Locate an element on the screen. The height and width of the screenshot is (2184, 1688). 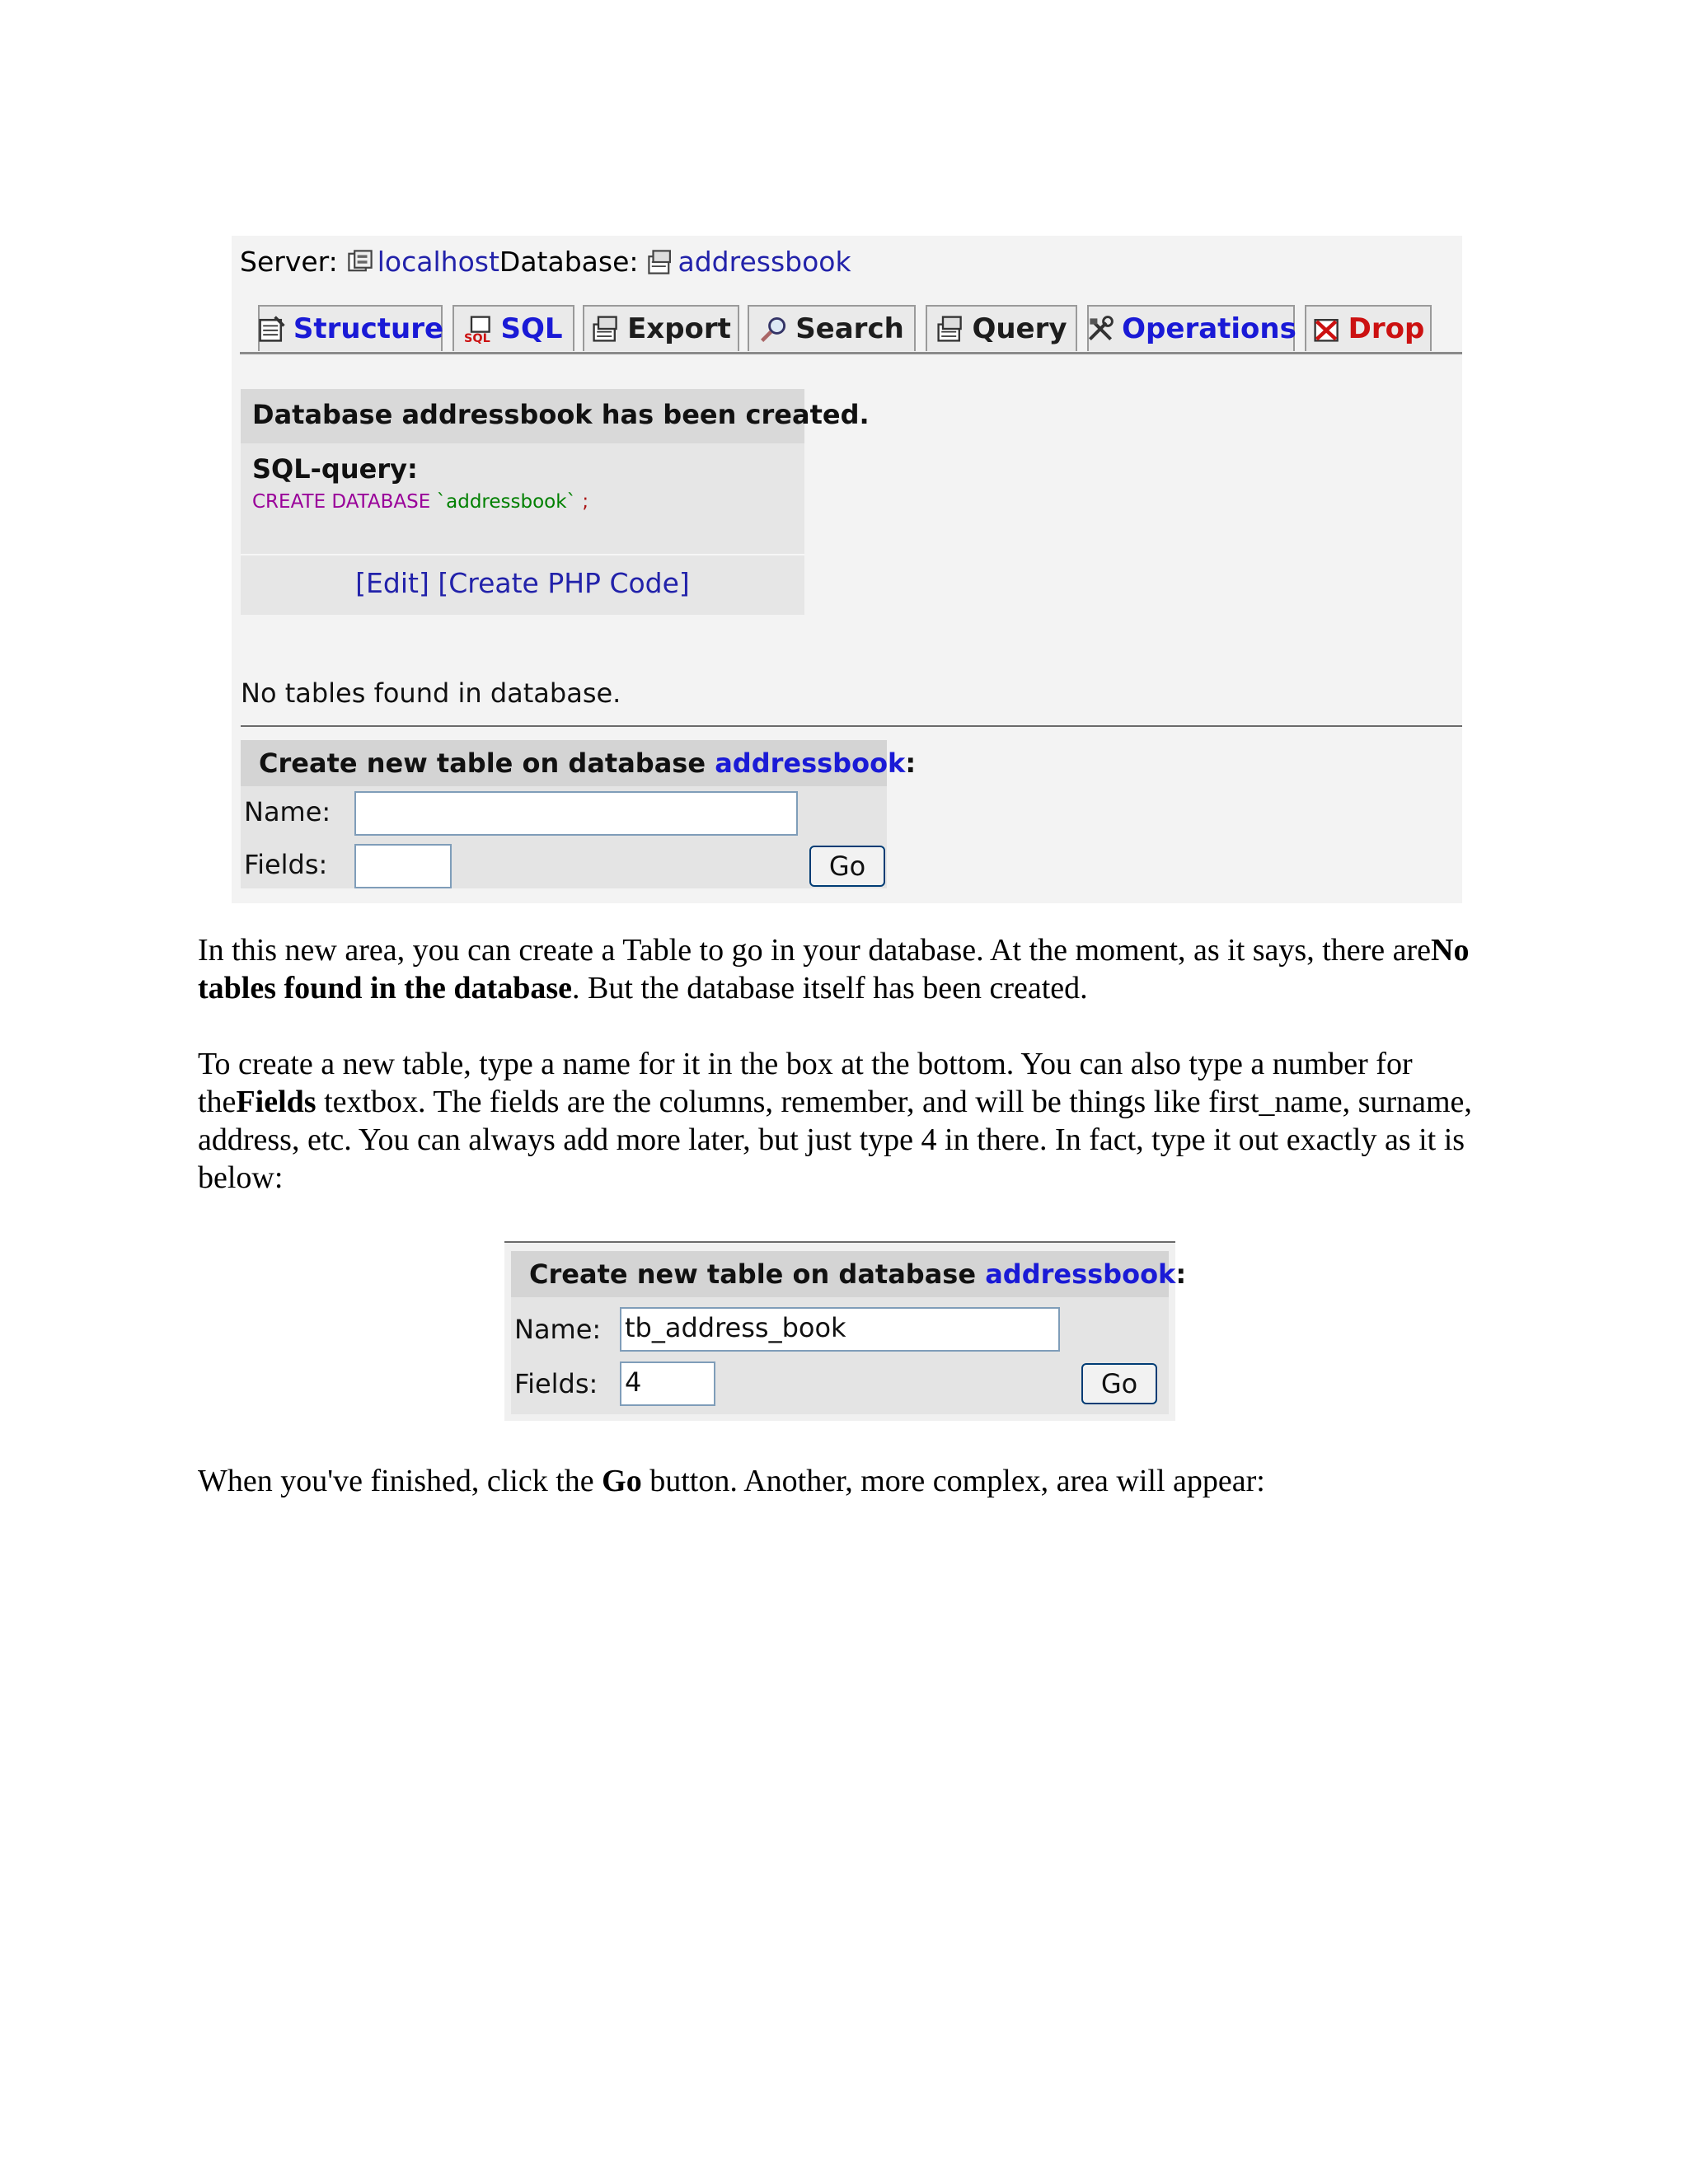
tabs-divider is located at coordinates (851, 353).